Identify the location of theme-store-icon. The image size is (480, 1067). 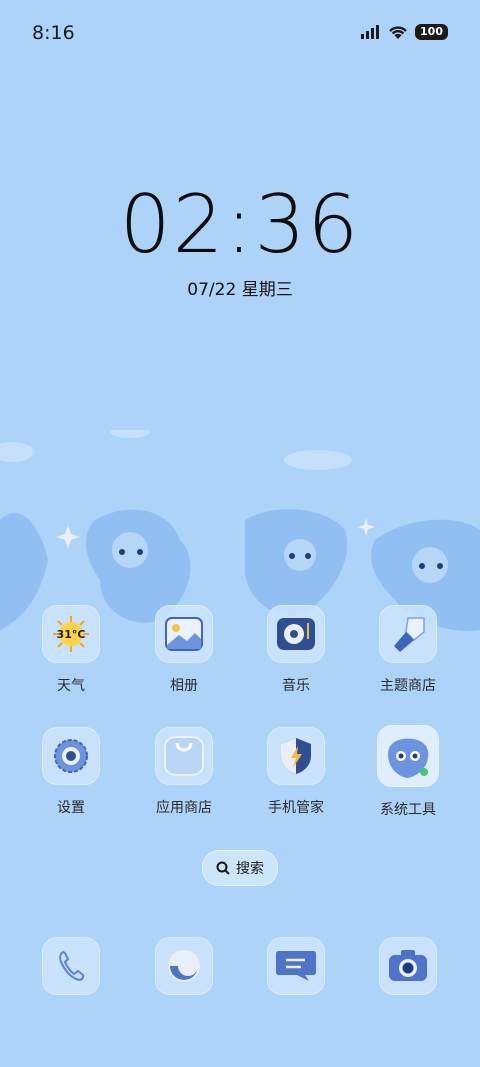
(408, 634).